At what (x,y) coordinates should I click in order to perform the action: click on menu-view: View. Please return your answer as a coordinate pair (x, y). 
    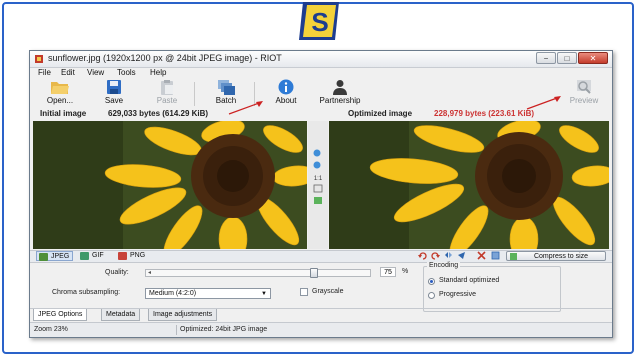
    Looking at the image, I should click on (95, 72).